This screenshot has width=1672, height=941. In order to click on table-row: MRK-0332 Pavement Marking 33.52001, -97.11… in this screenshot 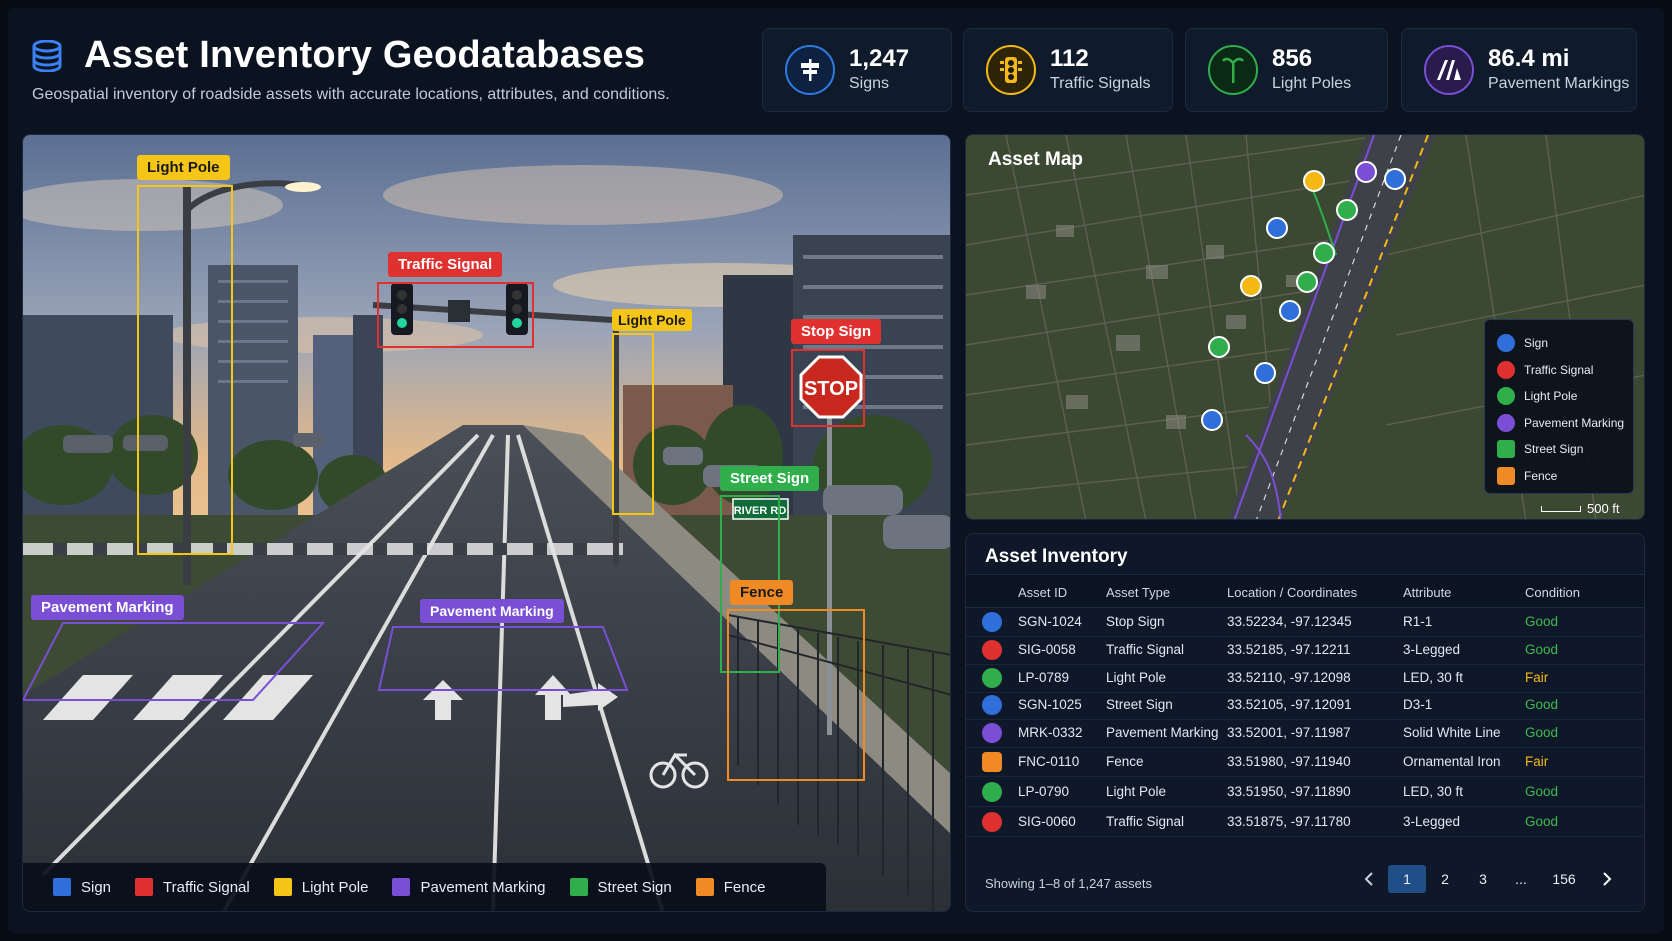, I will do `click(1305, 733)`.